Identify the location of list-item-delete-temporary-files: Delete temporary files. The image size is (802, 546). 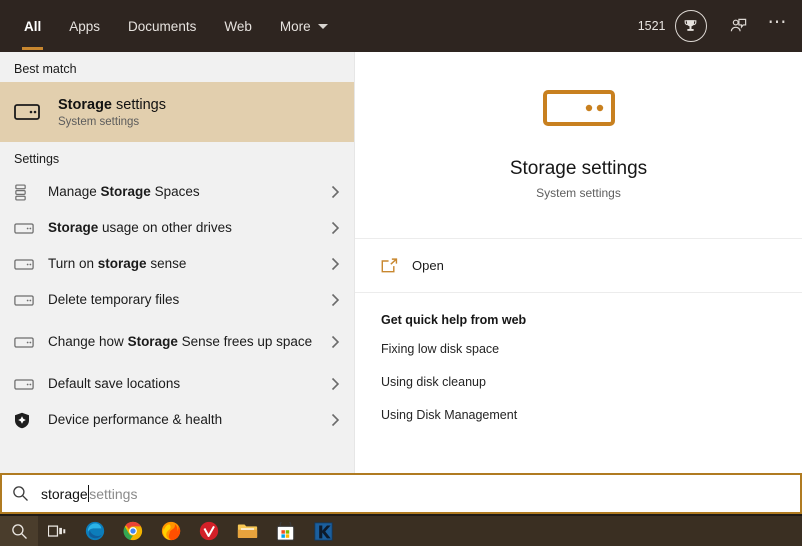
(177, 300).